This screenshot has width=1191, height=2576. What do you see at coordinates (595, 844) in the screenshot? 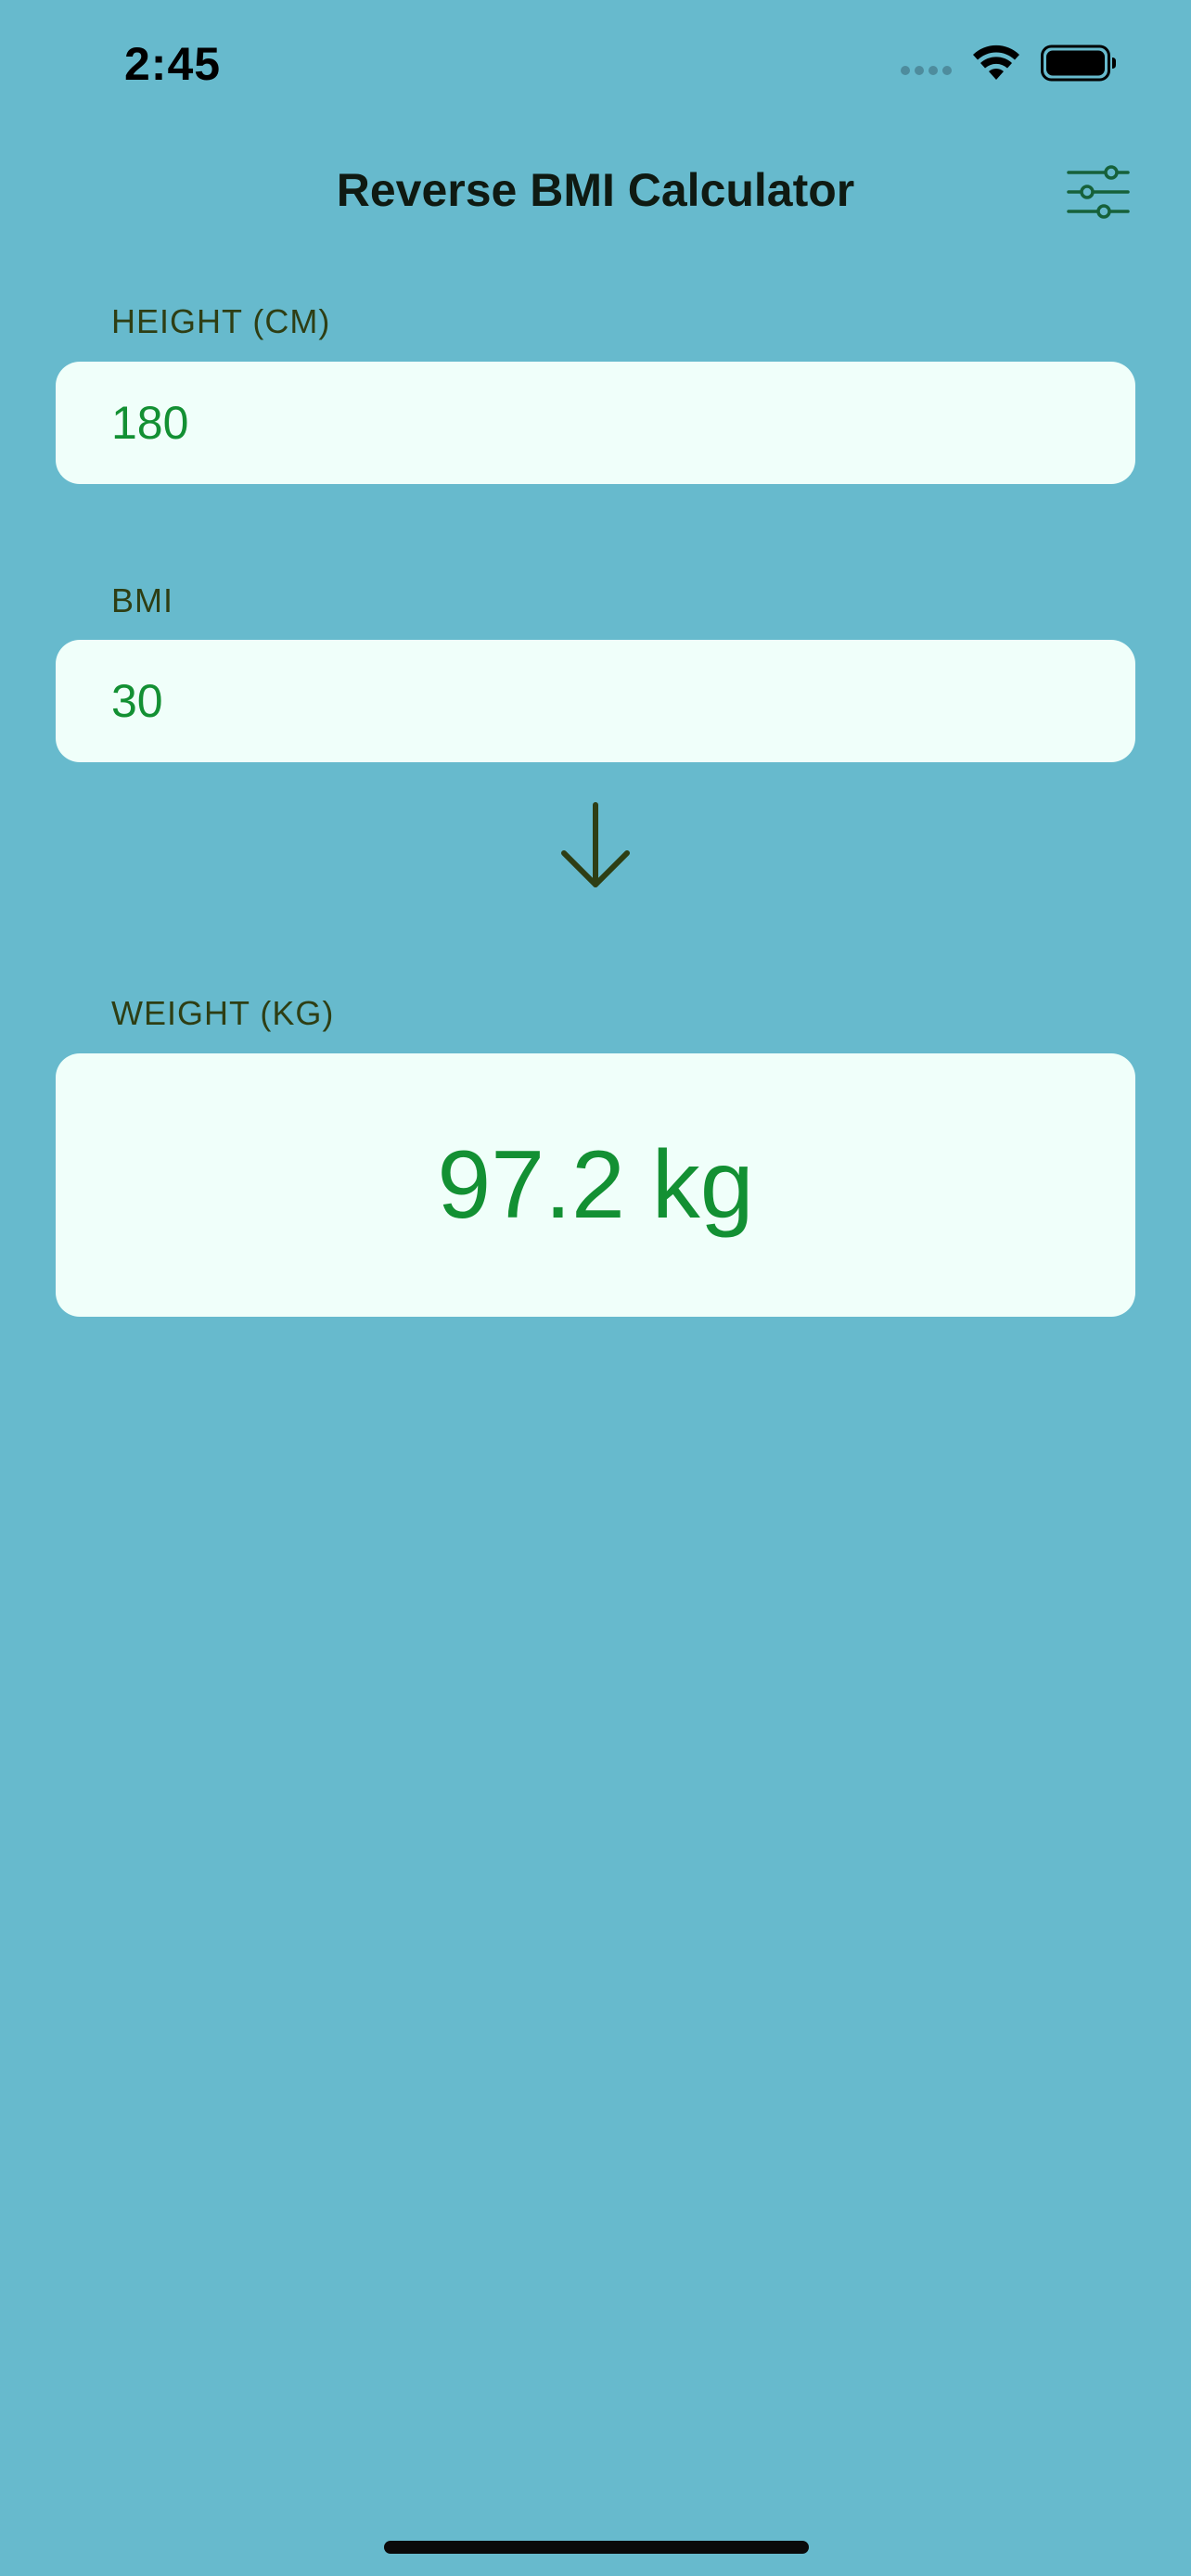
I see `arrow-down-icon` at bounding box center [595, 844].